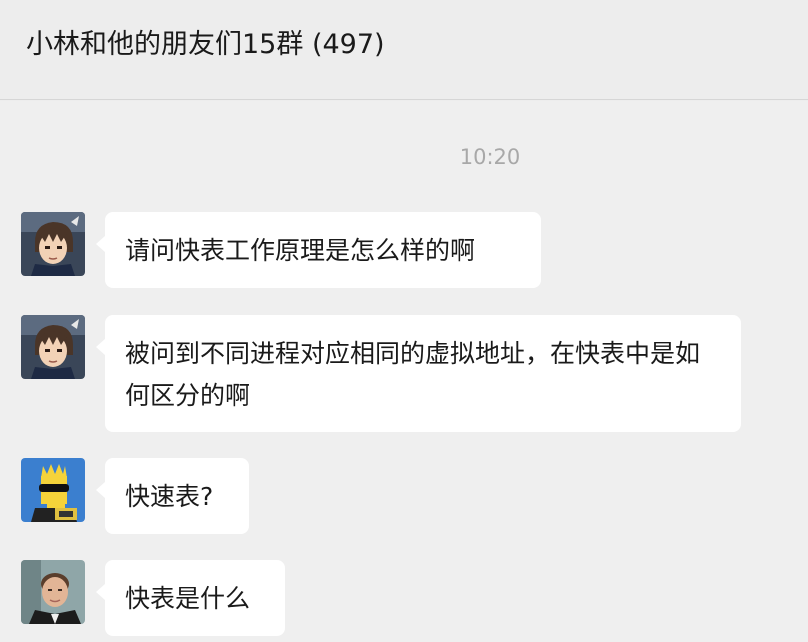 The width and height of the screenshot is (808, 642). I want to click on message-bubble: 请问快表工作原理是怎么样的啊, so click(318, 250).